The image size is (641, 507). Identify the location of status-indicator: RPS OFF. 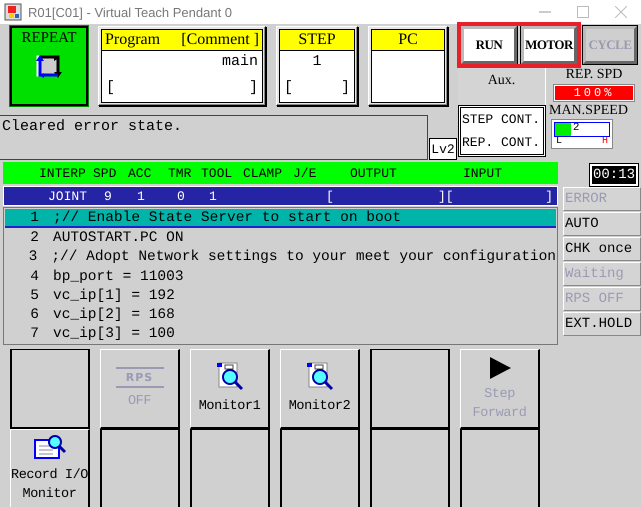
(602, 299).